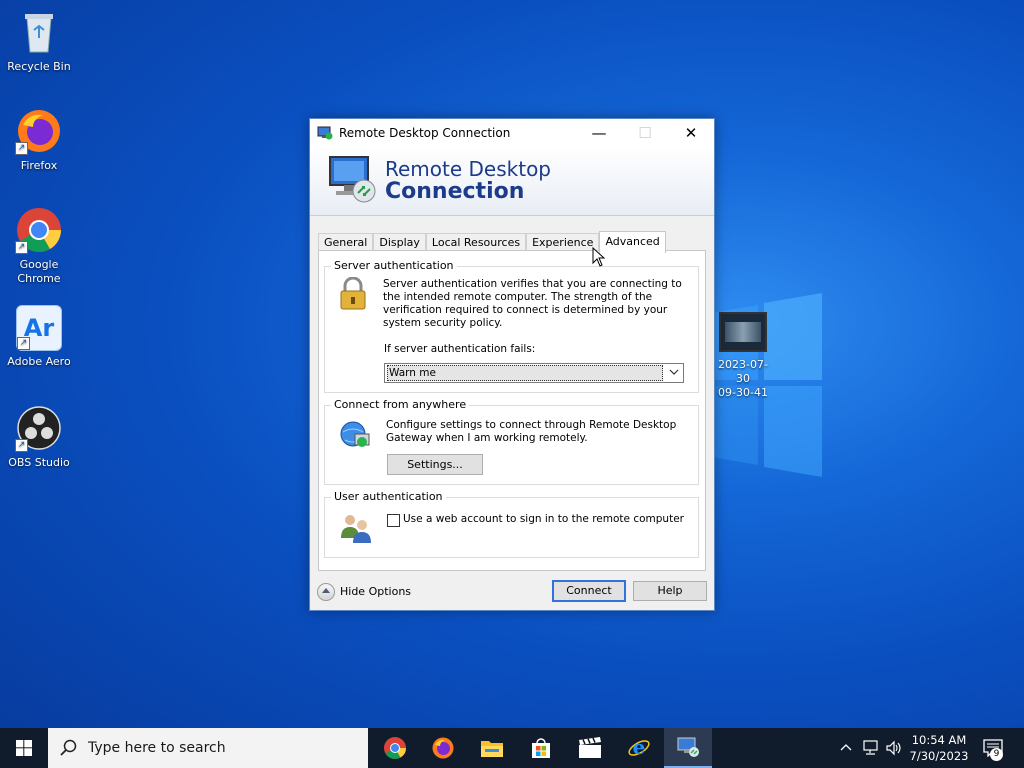 The image size is (1024, 768). Describe the element at coordinates (674, 372) in the screenshot. I see `chevron-down-icon` at that location.